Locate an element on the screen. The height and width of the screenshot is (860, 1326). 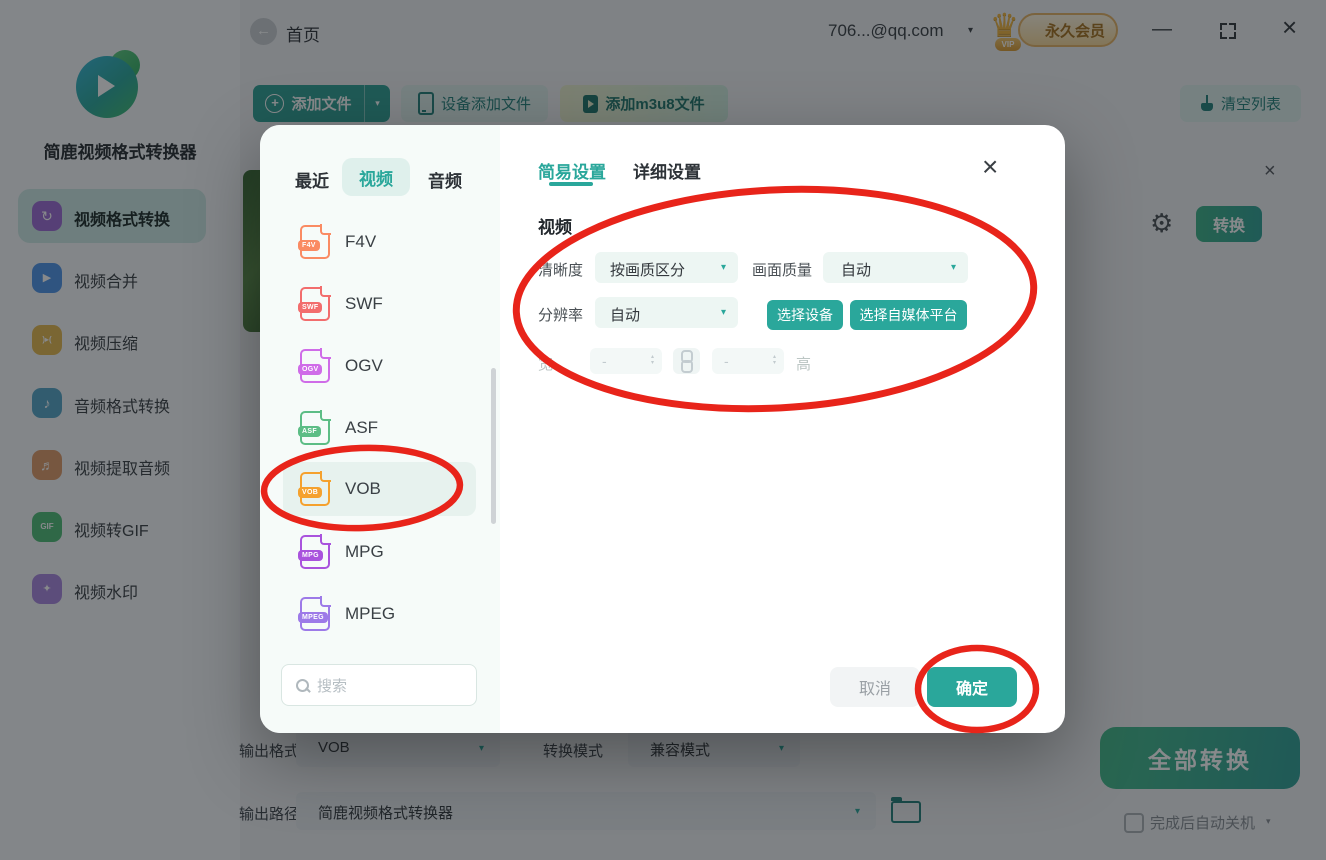
mpeg-file-icon: MPEG is located at coordinates (314, 613).